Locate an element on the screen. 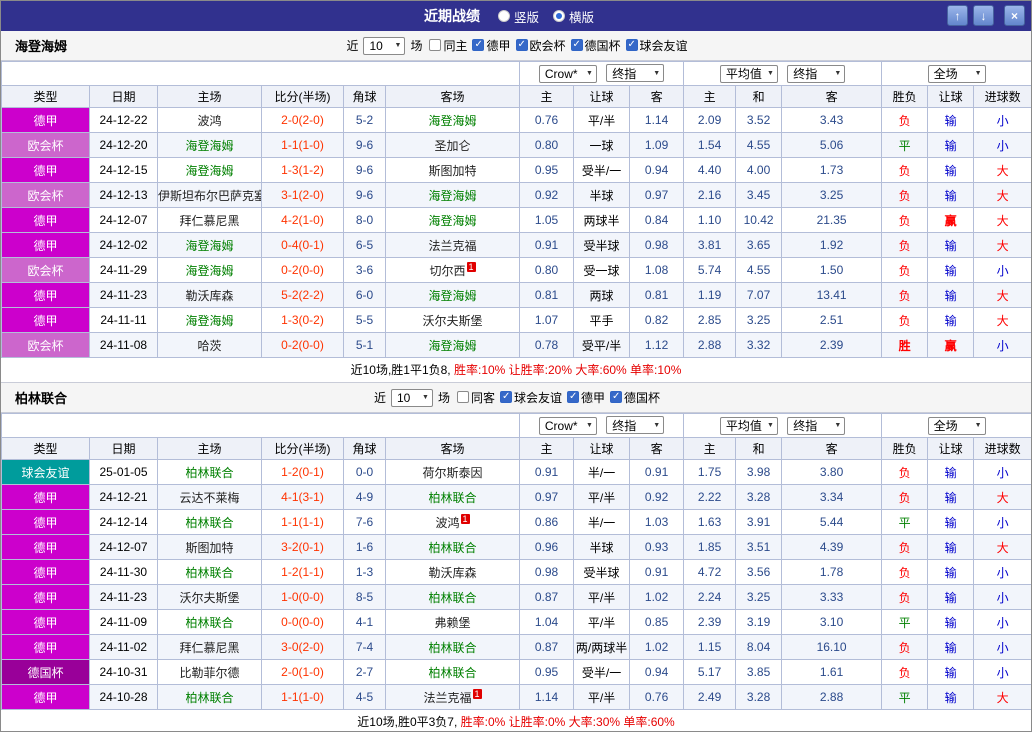 The width and height of the screenshot is (1032, 732). radio-label: 竖版 is located at coordinates (526, 17).